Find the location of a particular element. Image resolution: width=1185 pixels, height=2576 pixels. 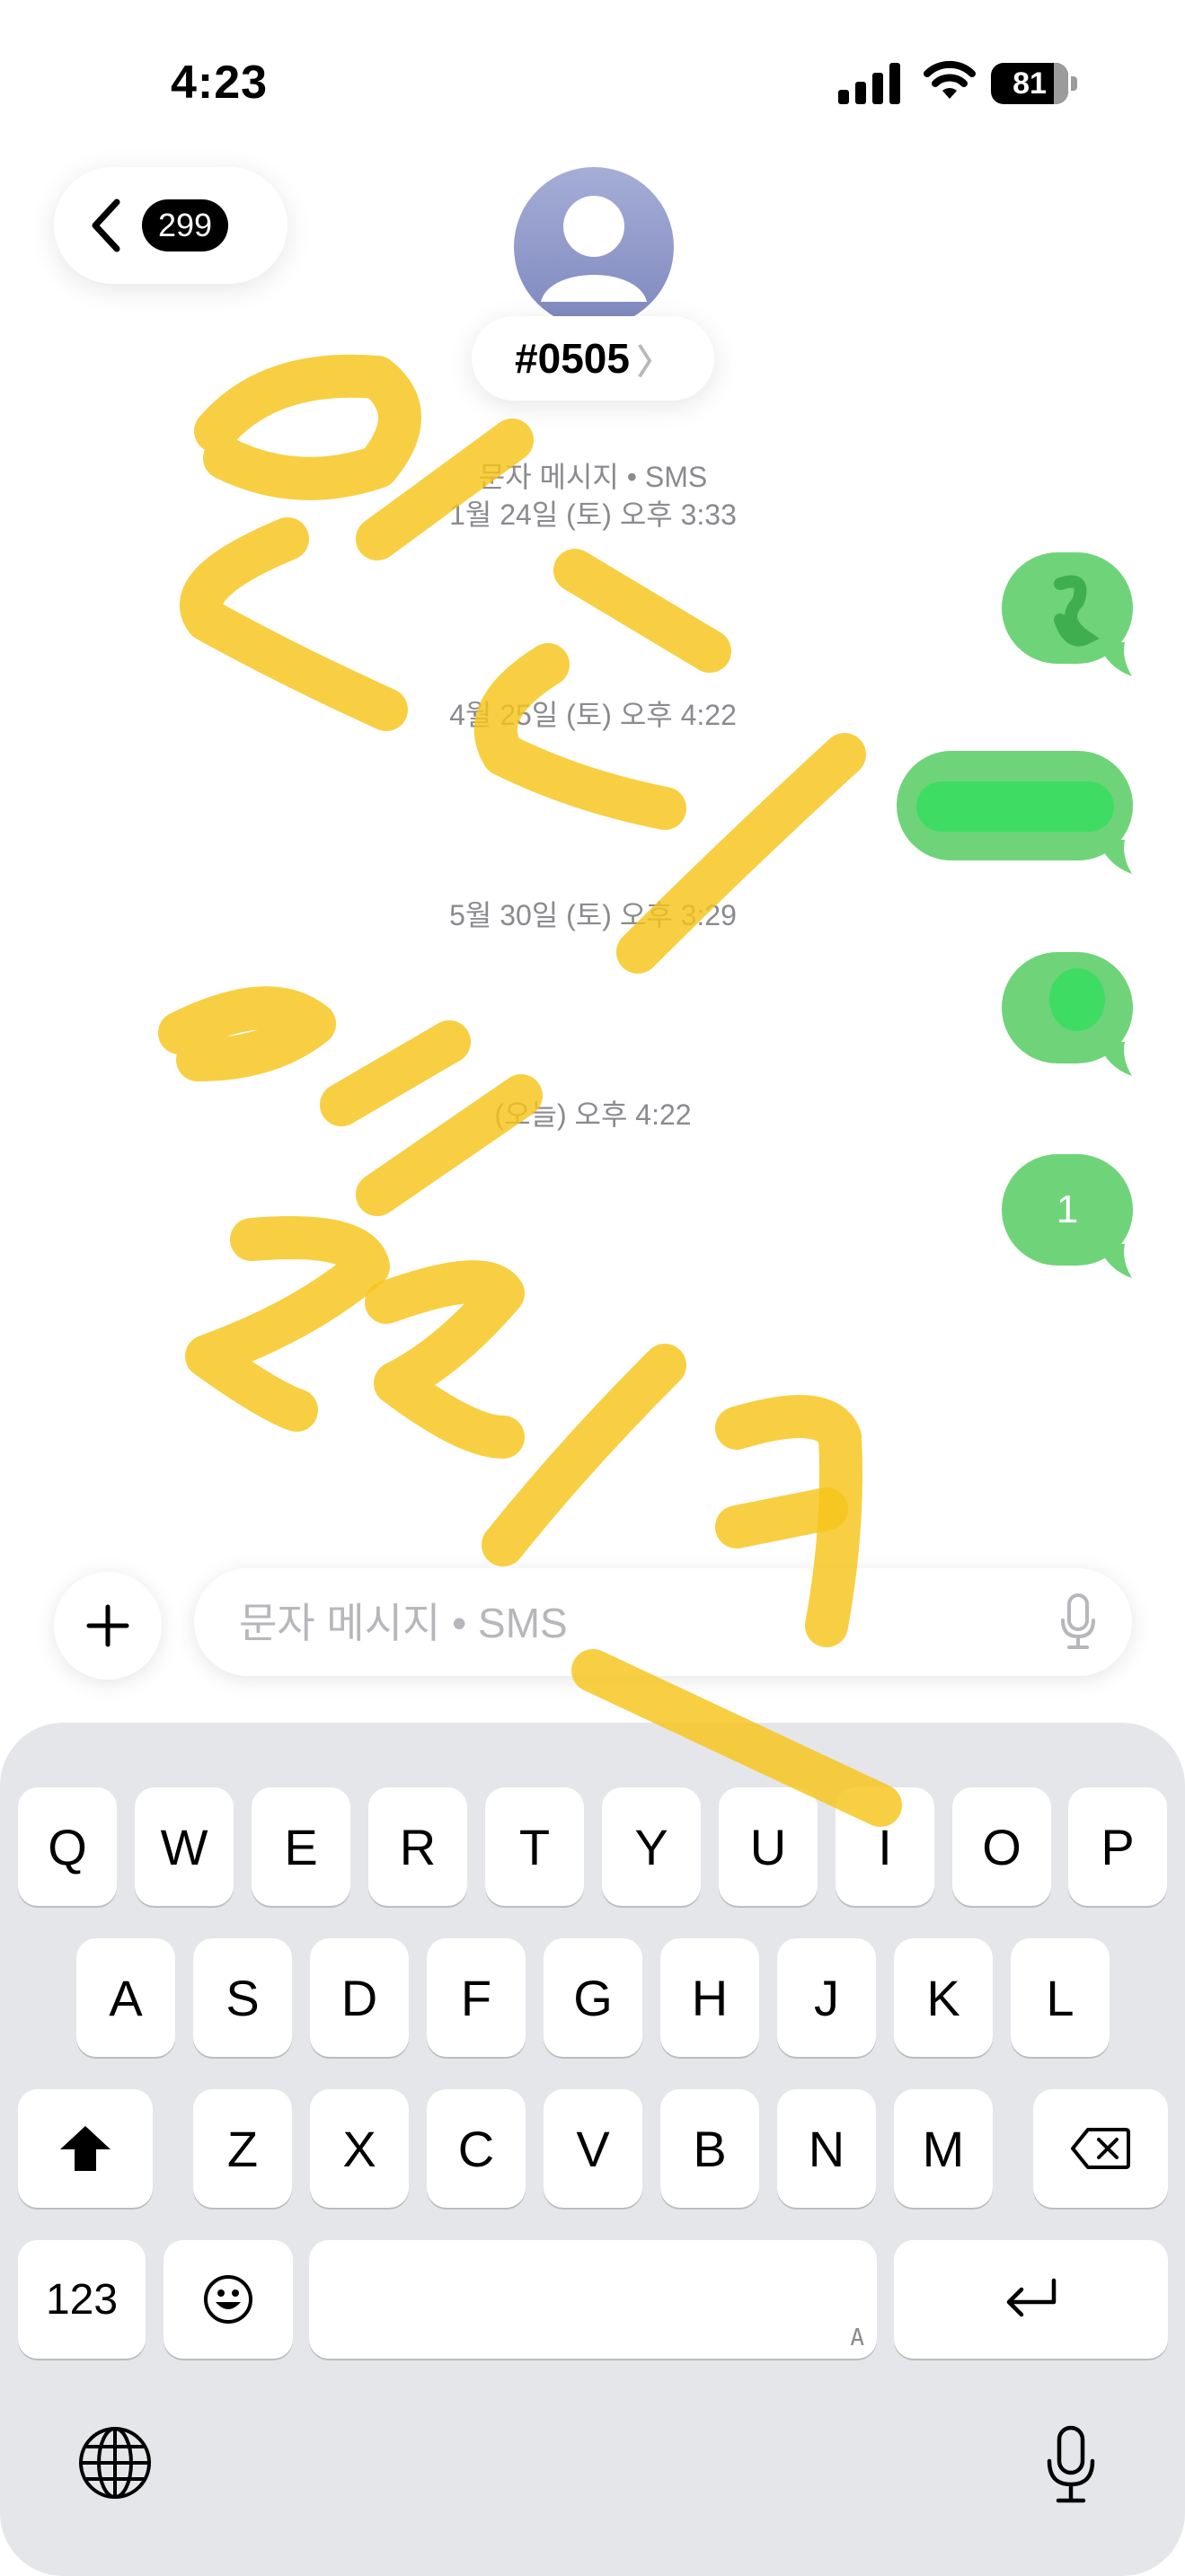

key-k: K is located at coordinates (943, 1998).